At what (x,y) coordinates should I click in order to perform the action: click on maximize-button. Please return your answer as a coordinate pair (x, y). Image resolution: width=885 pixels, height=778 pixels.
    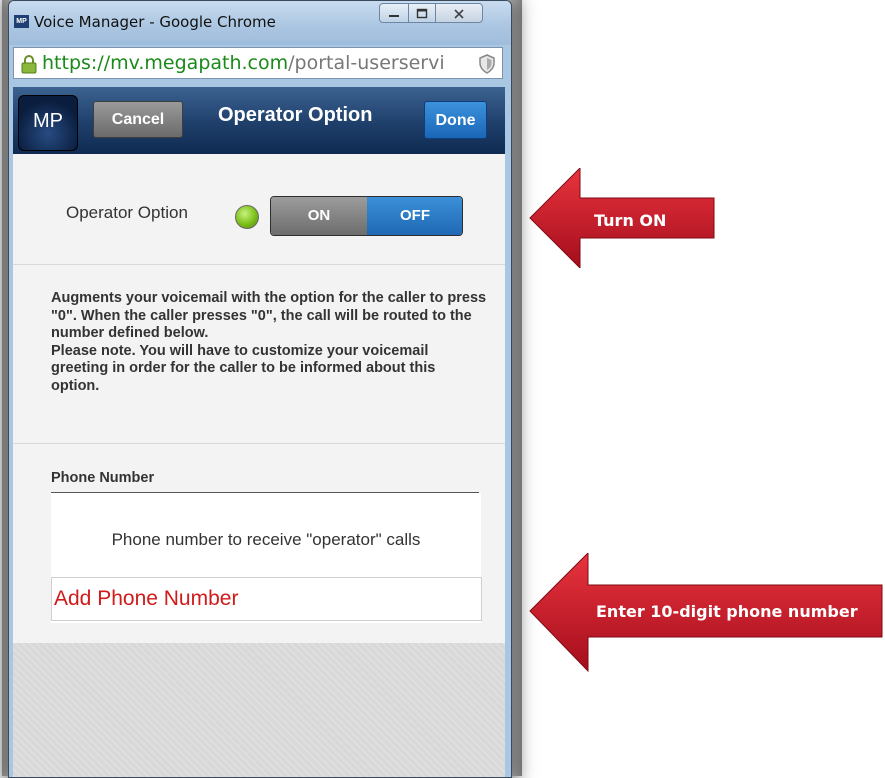
    Looking at the image, I should click on (422, 13).